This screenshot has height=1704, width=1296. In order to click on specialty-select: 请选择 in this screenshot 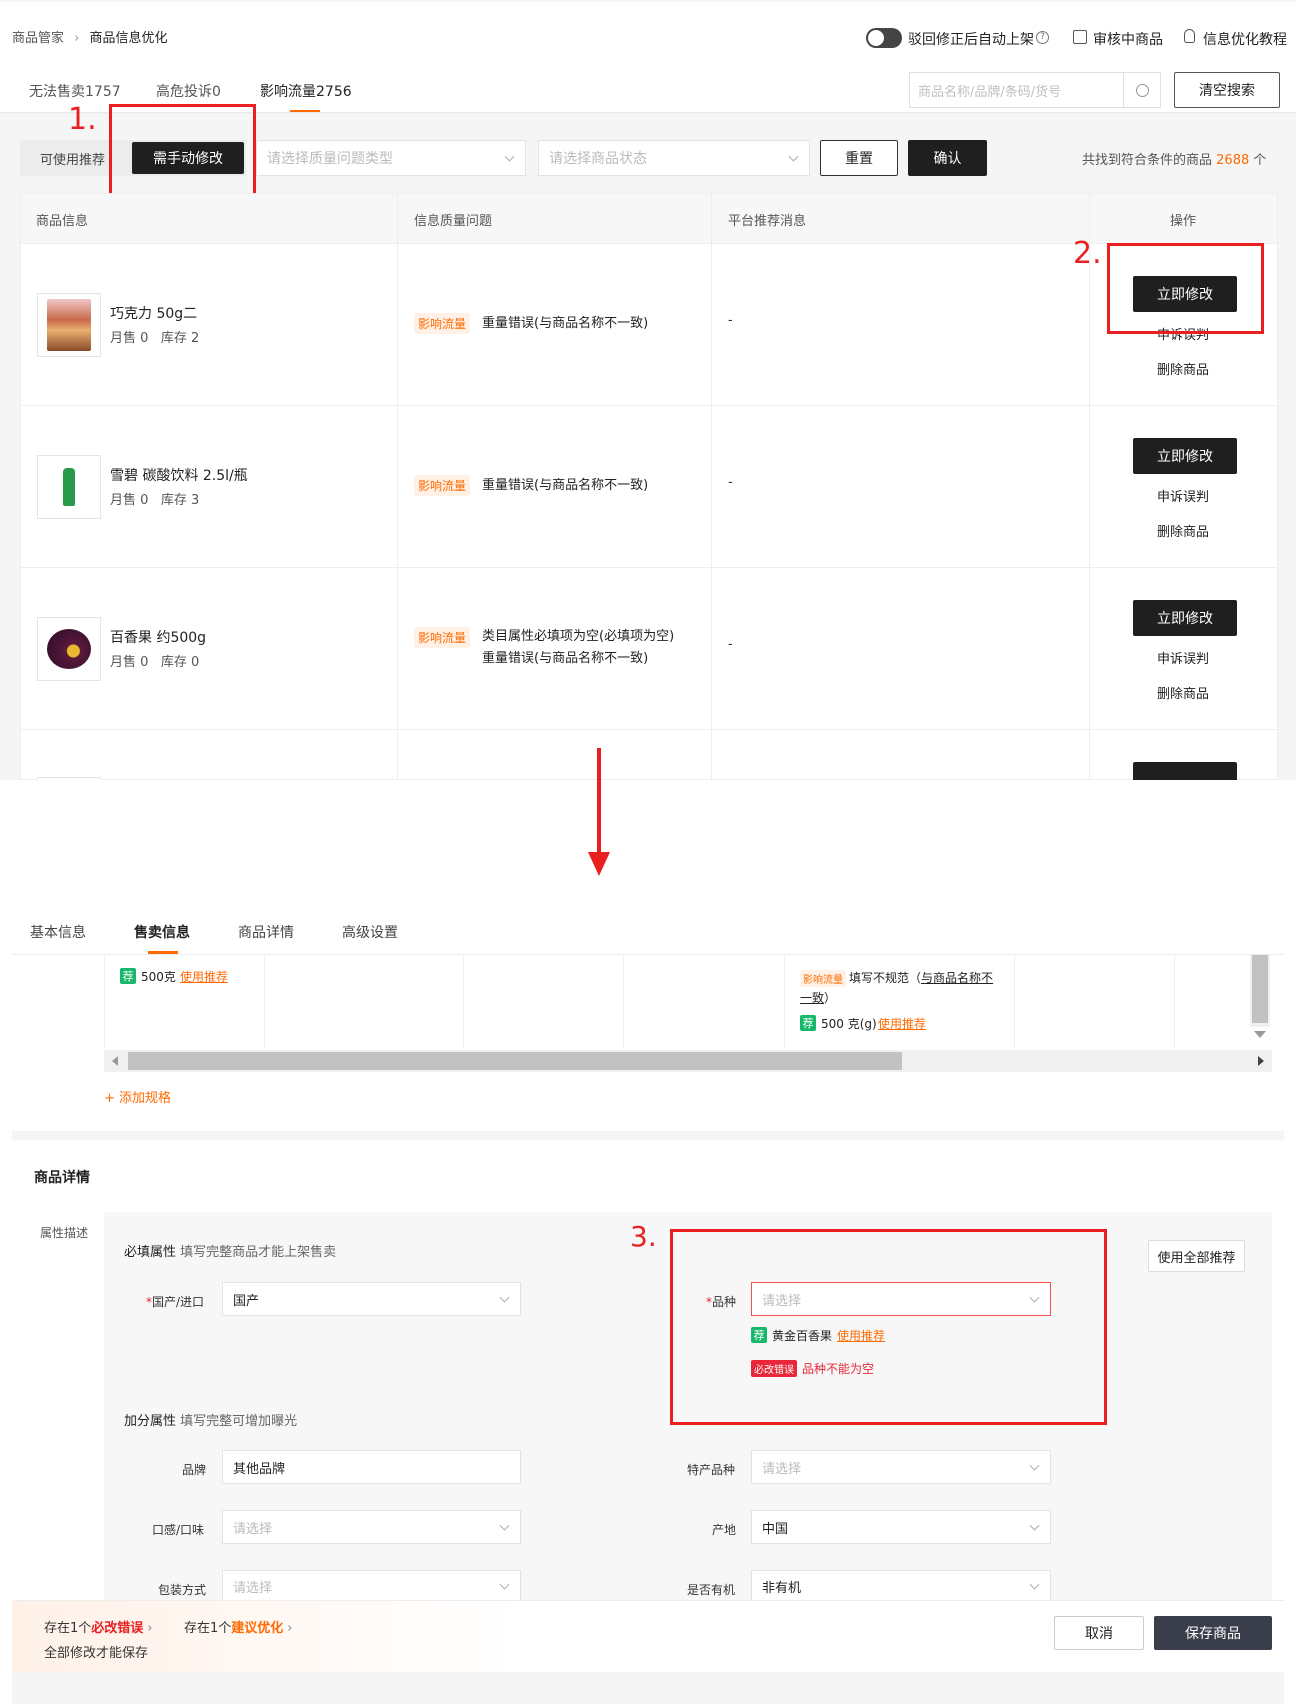, I will do `click(901, 1467)`.